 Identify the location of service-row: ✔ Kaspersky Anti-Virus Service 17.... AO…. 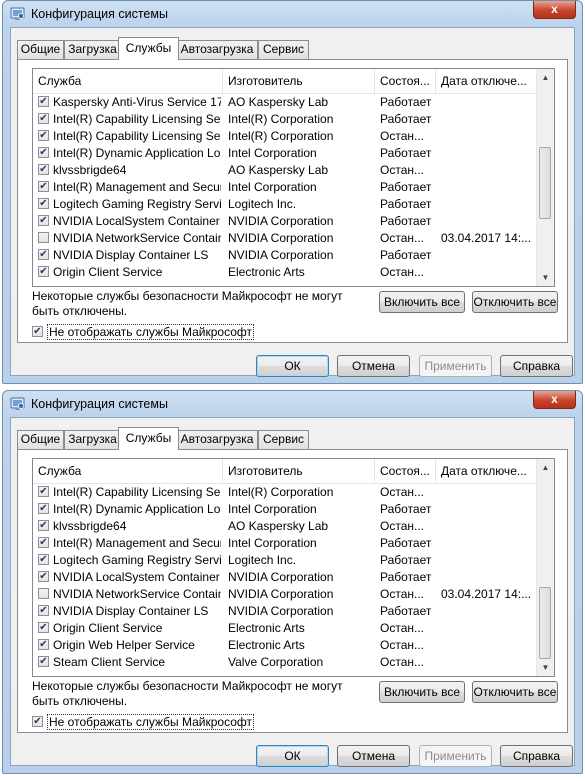
(285, 102).